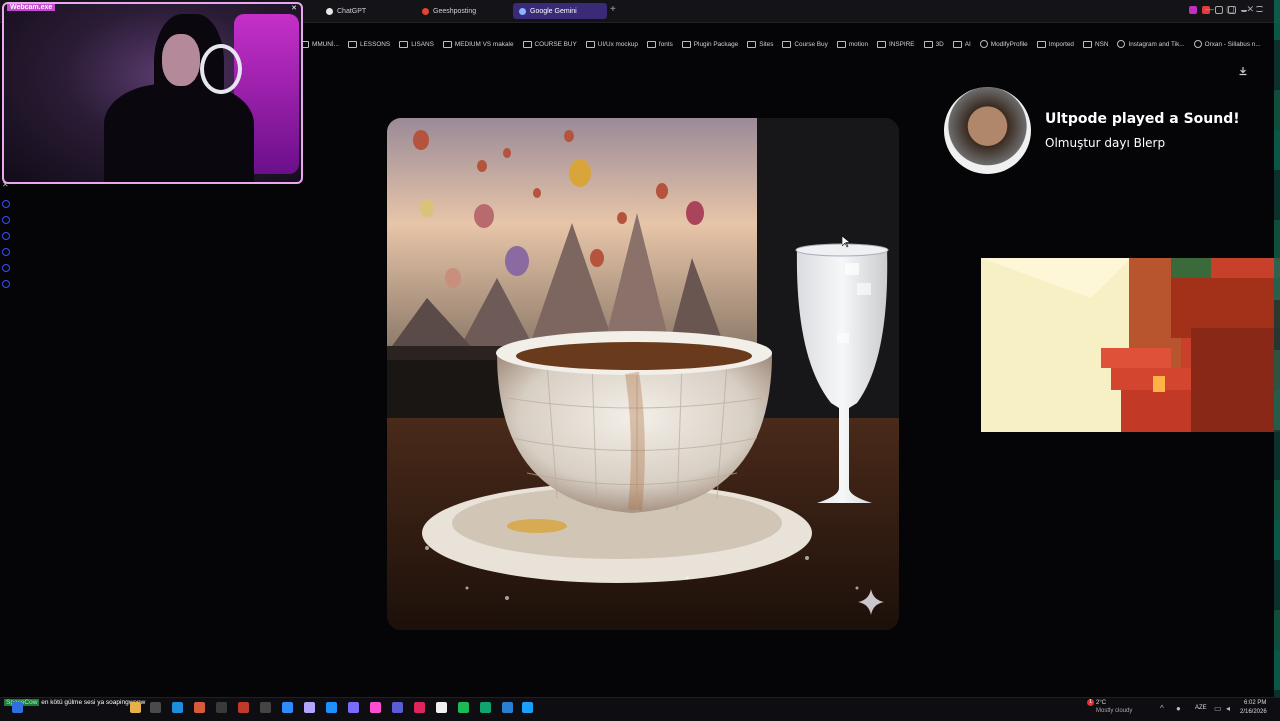 The image size is (1280, 721). Describe the element at coordinates (933, 44) in the screenshot. I see `bookmark-item: 3D` at that location.